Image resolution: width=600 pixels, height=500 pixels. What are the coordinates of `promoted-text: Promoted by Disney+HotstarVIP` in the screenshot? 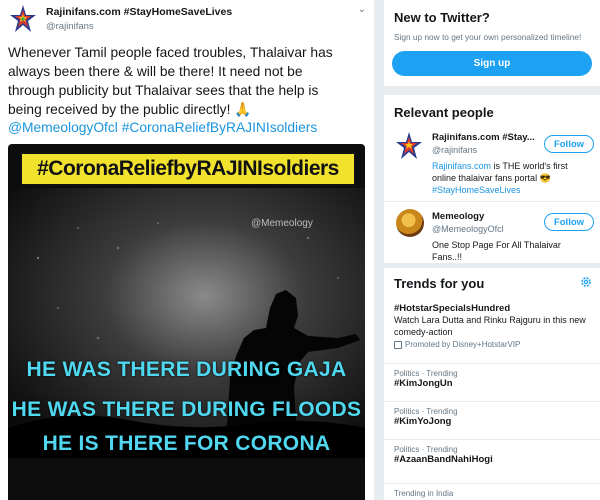 It's located at (463, 344).